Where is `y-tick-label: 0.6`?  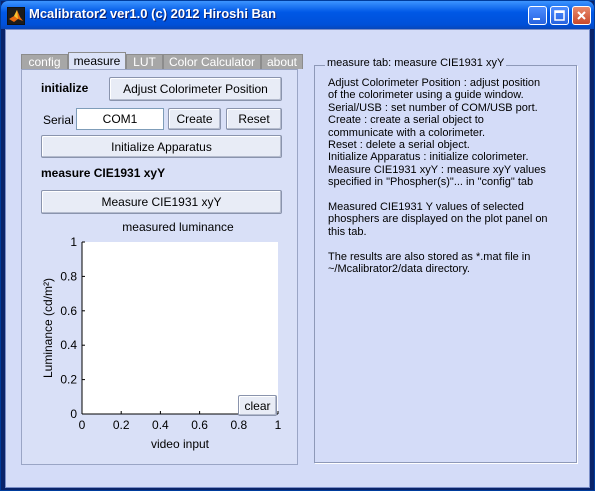 y-tick-label: 0.6 is located at coordinates (68, 311).